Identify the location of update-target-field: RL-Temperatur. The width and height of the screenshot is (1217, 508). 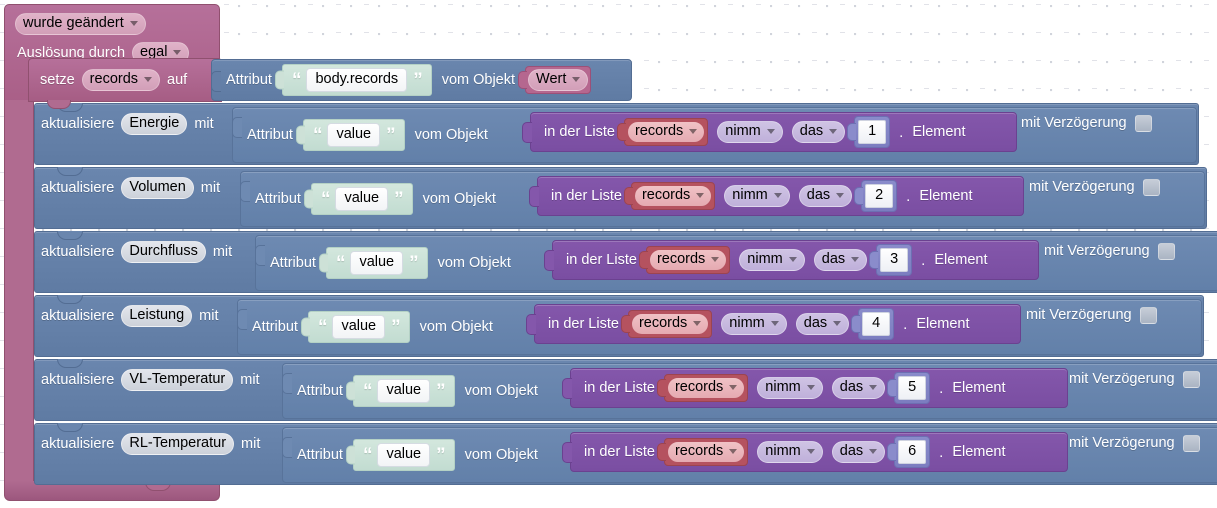
(178, 444).